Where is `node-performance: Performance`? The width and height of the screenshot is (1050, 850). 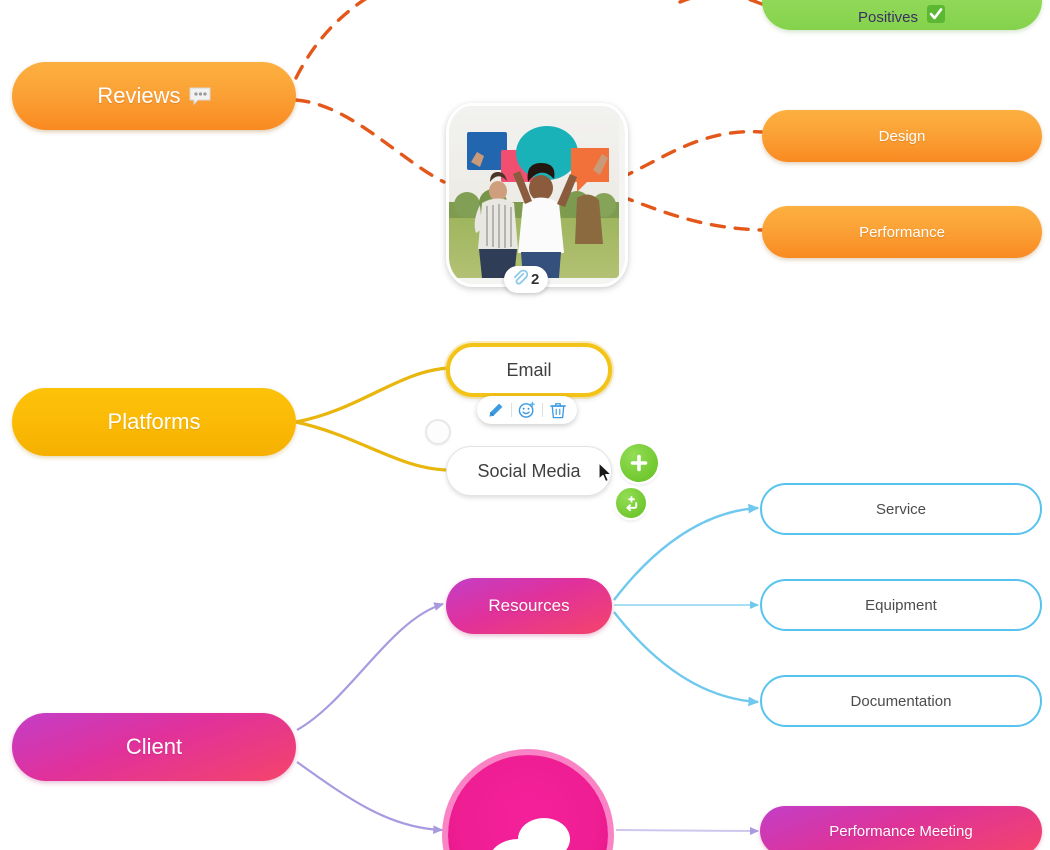 node-performance: Performance is located at coordinates (902, 232).